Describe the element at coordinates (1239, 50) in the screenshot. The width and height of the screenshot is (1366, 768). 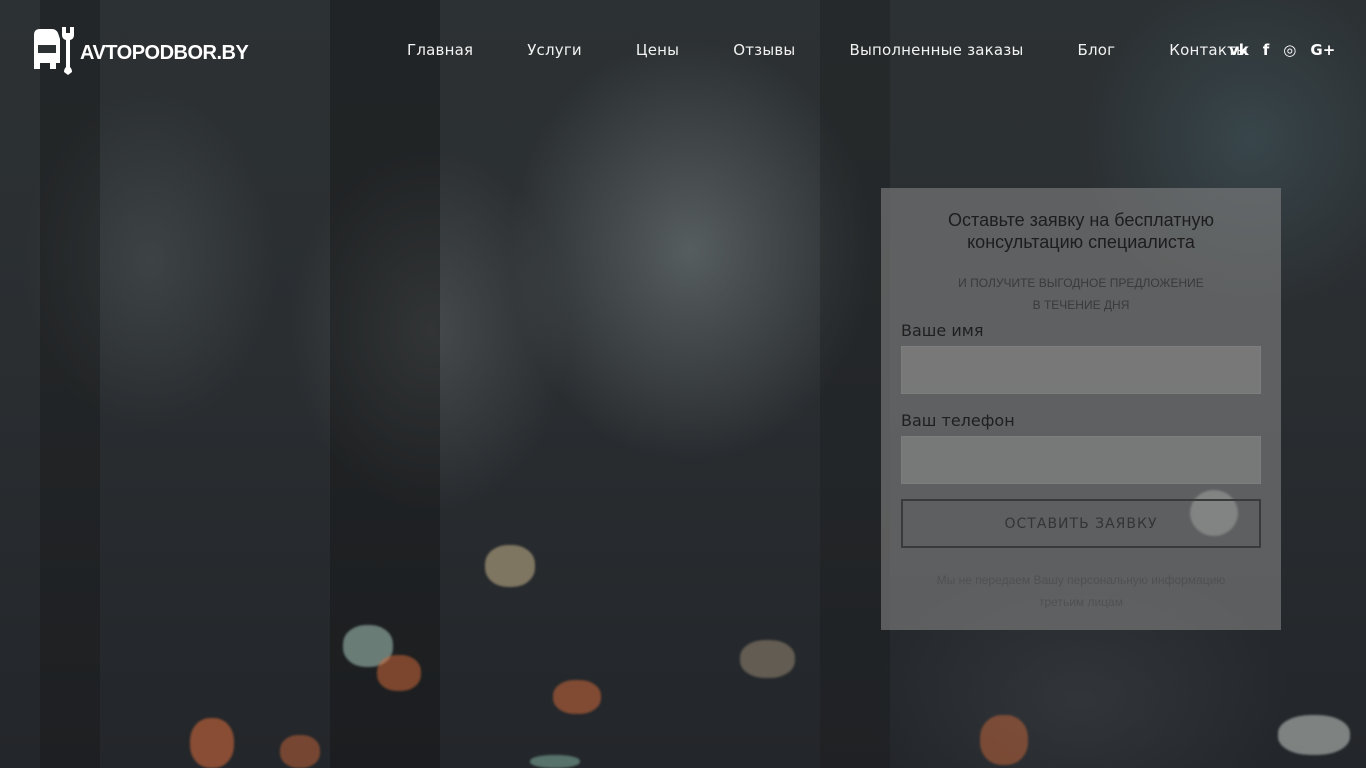
I see `vk-icon: vk` at that location.